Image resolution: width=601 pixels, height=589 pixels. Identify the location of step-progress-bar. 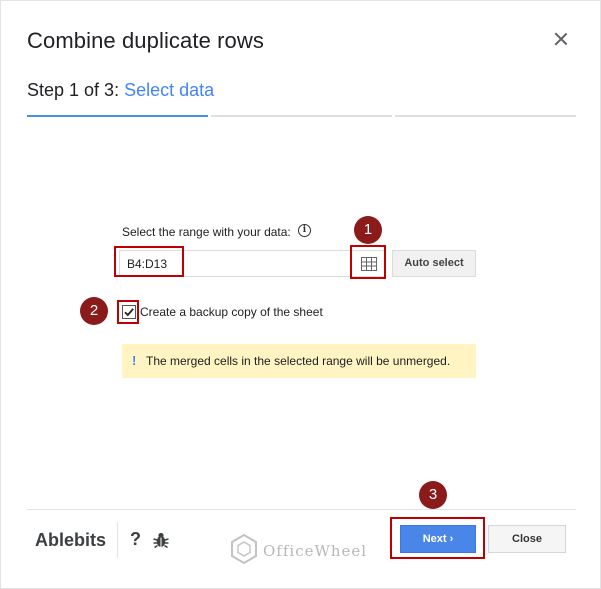
(301, 116).